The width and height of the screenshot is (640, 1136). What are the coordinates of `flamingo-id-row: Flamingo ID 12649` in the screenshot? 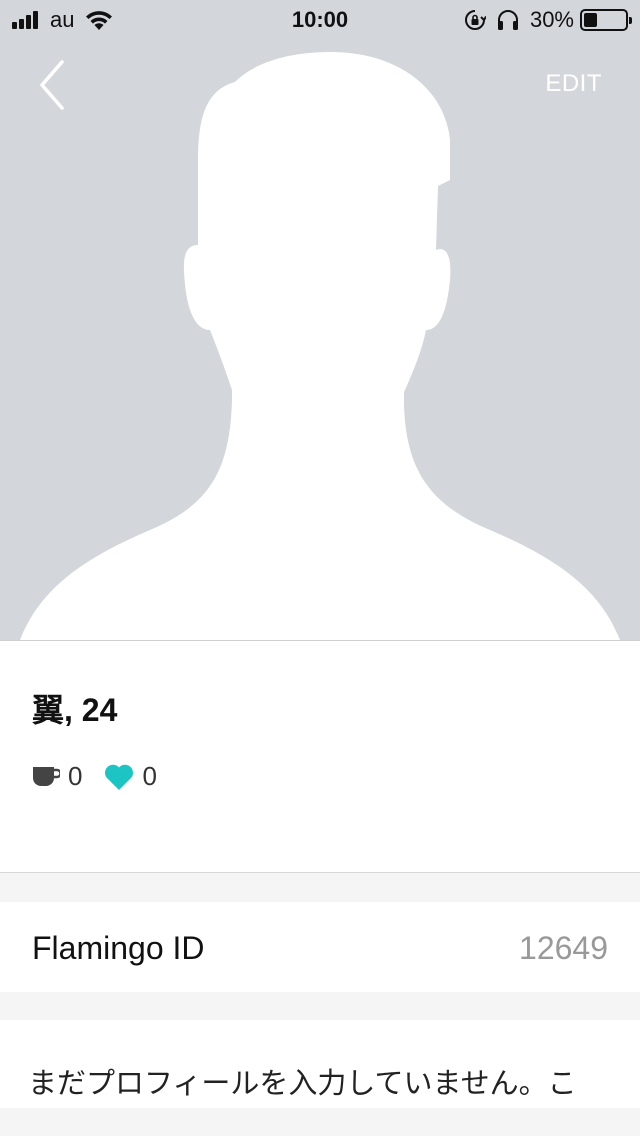 It's located at (320, 947).